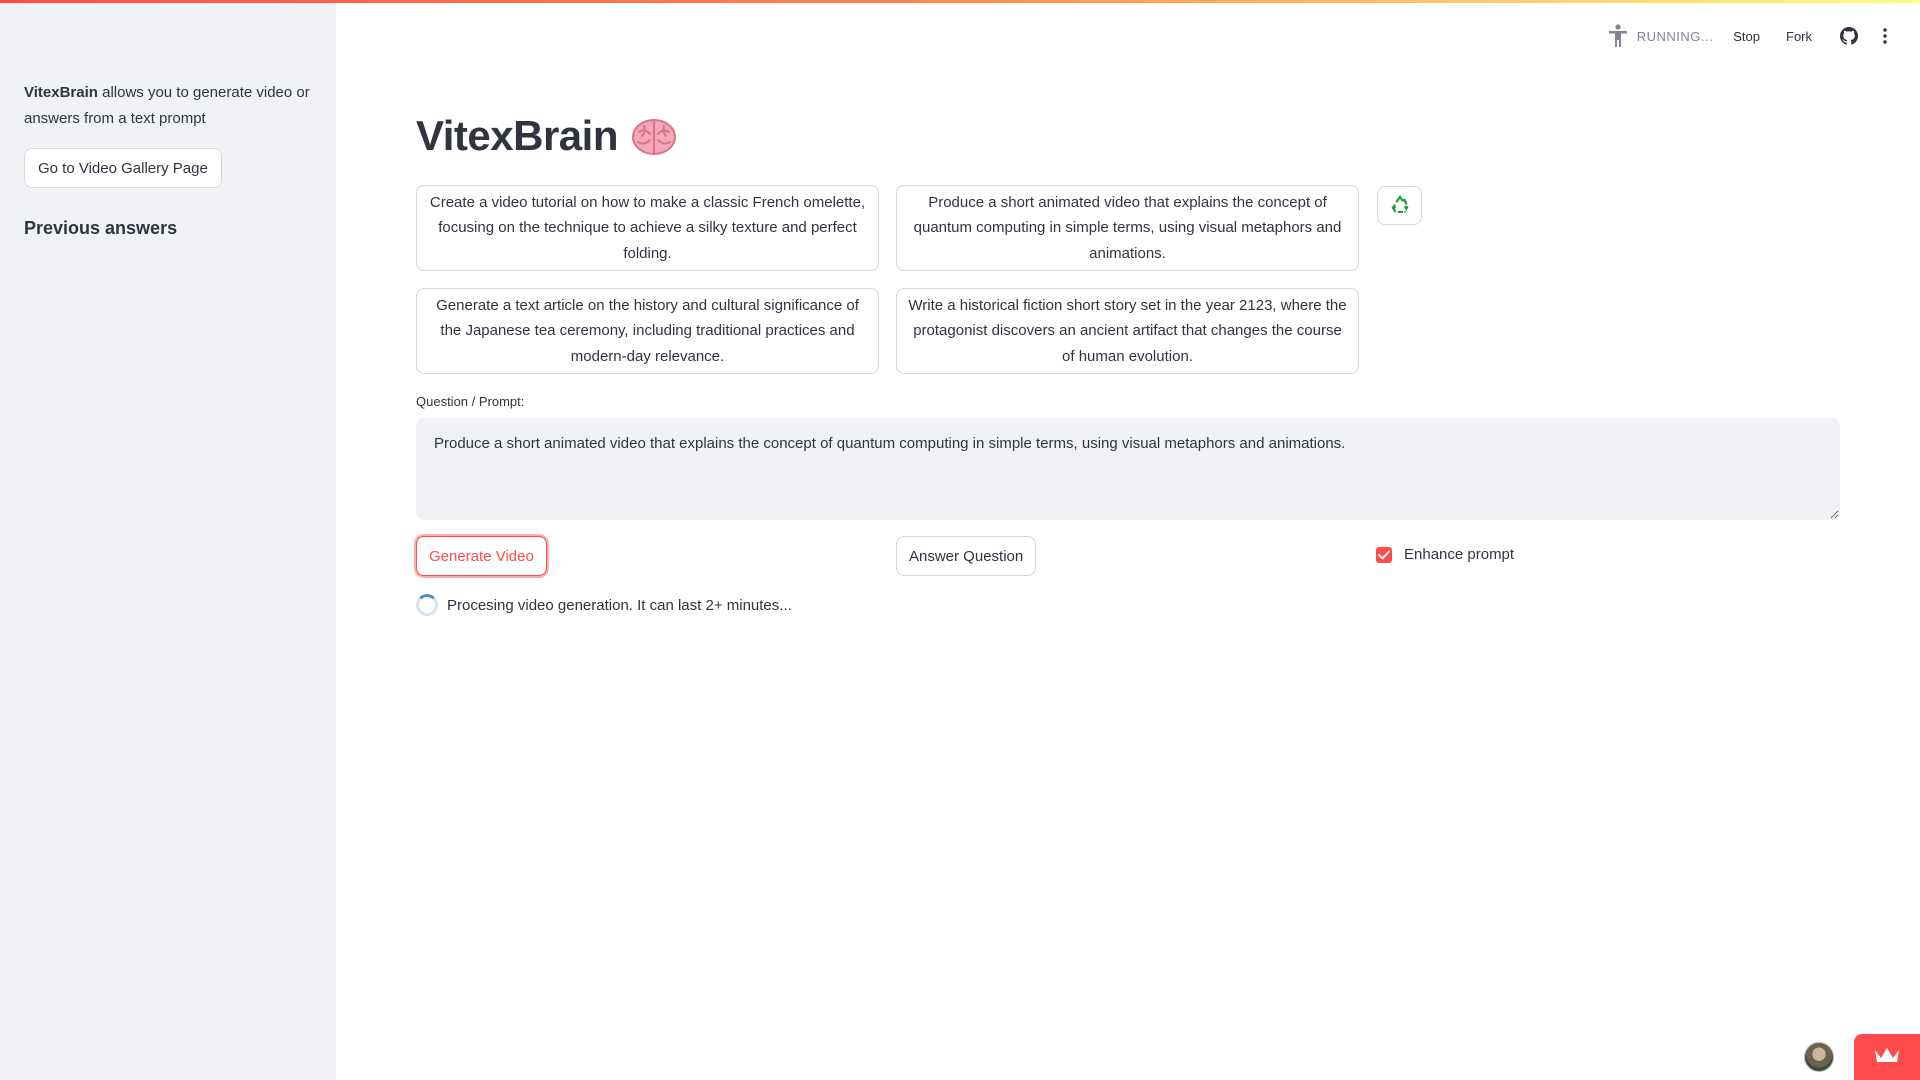 The width and height of the screenshot is (1920, 1080). Describe the element at coordinates (1618, 36) in the screenshot. I see `accessibility-figure-icon` at that location.